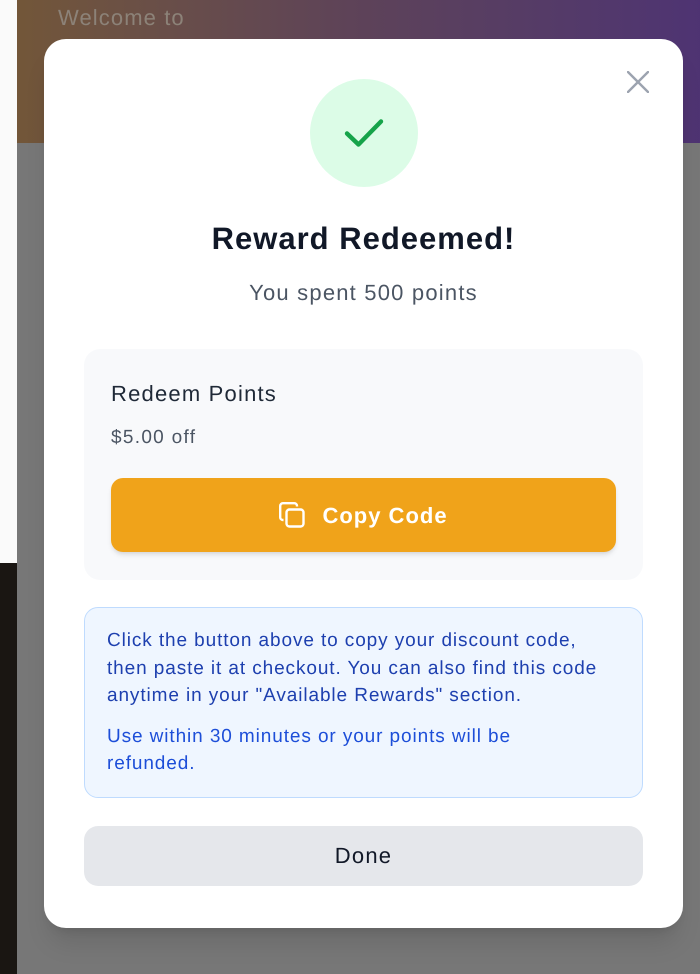 The image size is (700, 974). Describe the element at coordinates (154, 438) in the screenshot. I see `reward-value: $5.00 off` at that location.